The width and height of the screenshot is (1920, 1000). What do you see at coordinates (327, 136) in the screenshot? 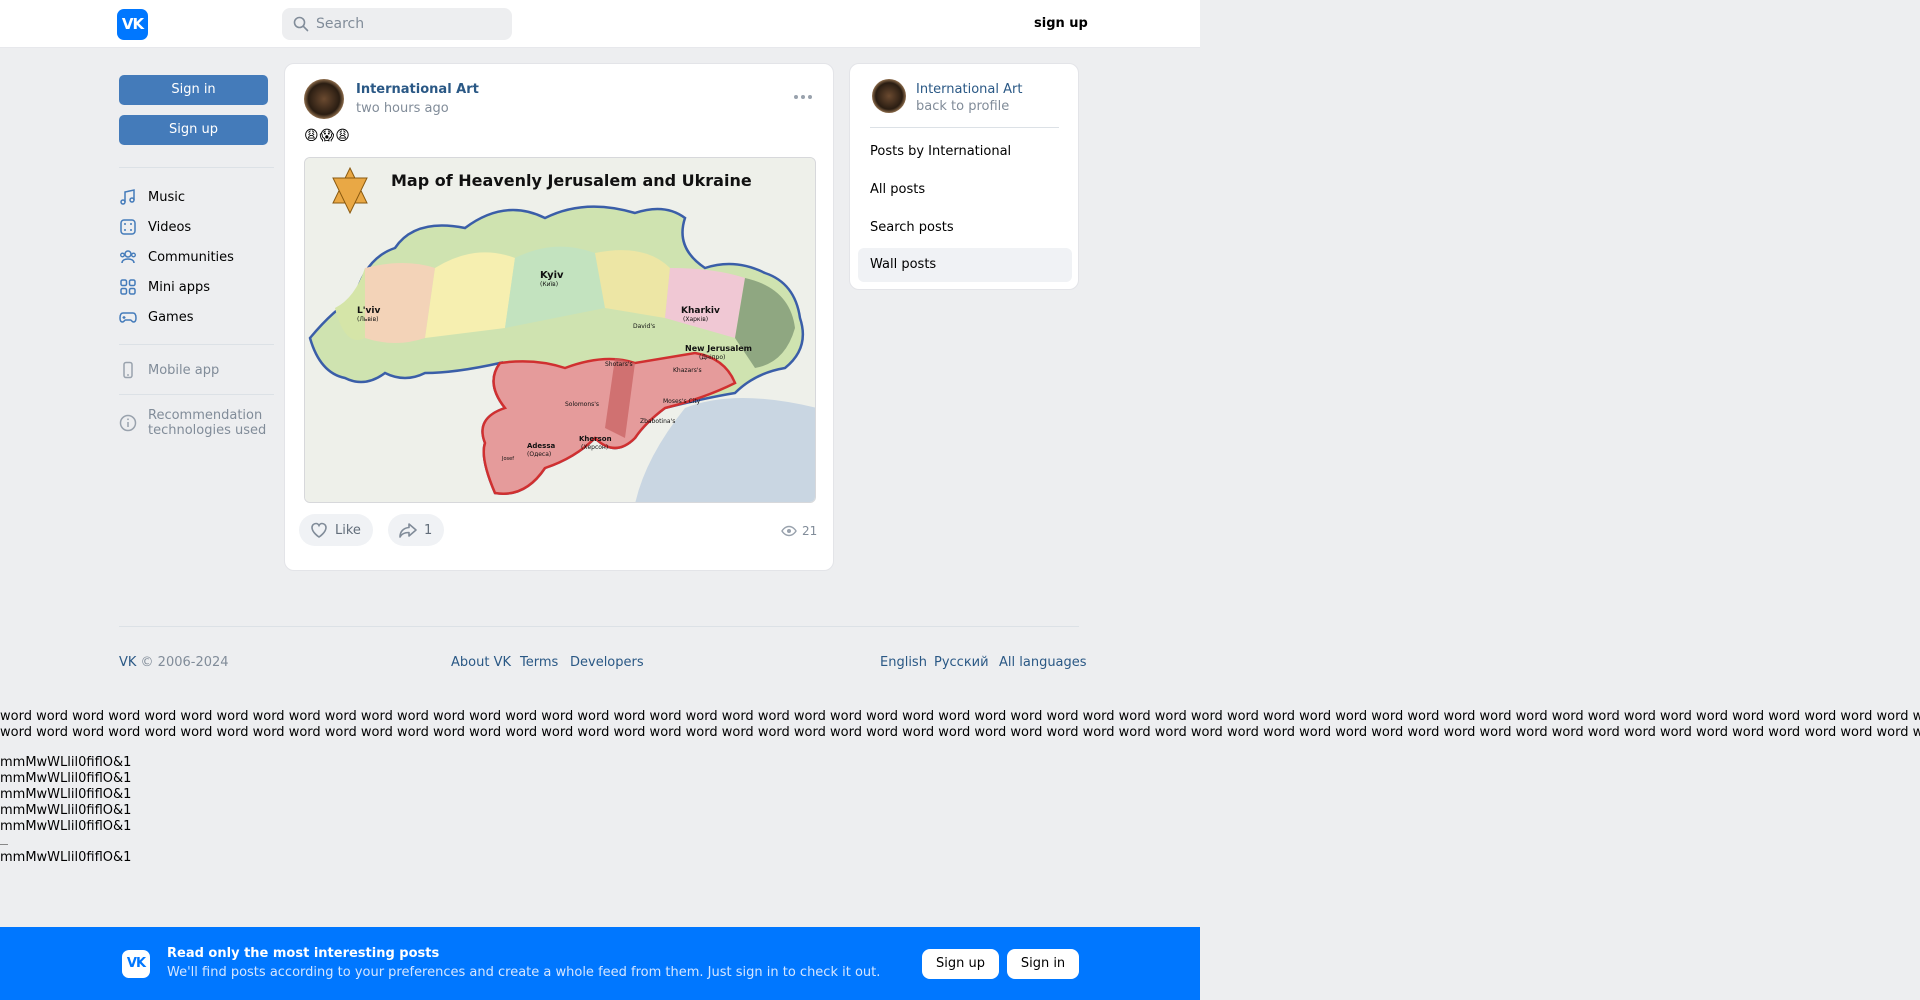
I see `post-text: 😩😱😩` at bounding box center [327, 136].